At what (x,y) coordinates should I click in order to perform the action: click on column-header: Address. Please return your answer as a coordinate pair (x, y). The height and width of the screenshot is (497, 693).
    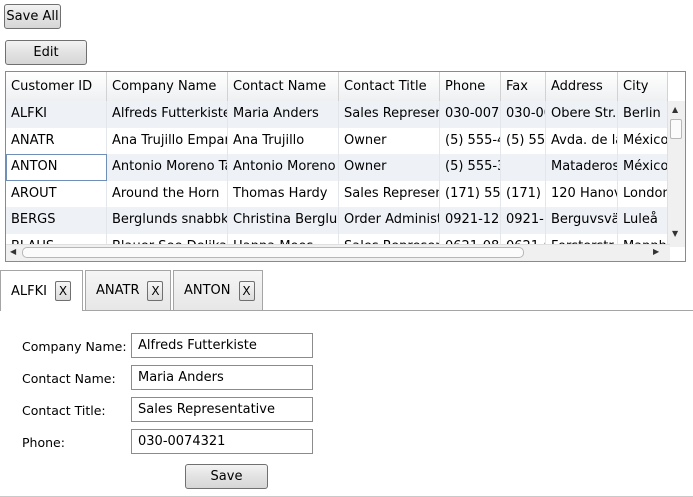
    Looking at the image, I should click on (582, 86).